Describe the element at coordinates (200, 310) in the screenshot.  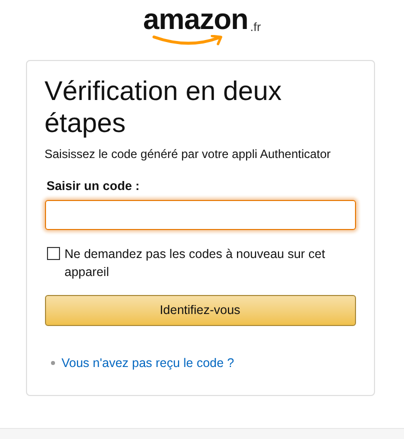
I see `sign-in-button: Identifiez-vous` at that location.